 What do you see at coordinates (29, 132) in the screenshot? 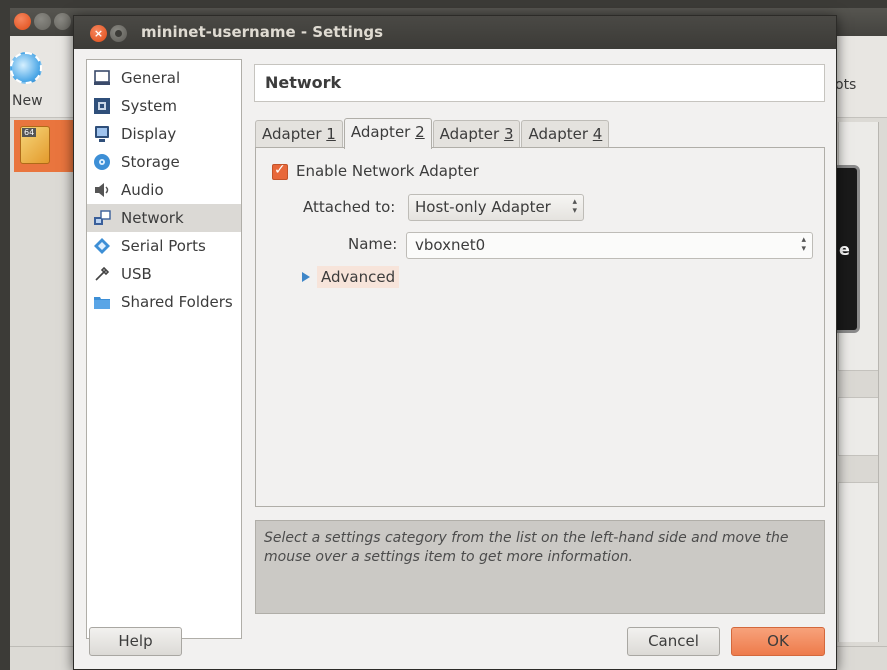
I see `vm-arch-badge: 64` at bounding box center [29, 132].